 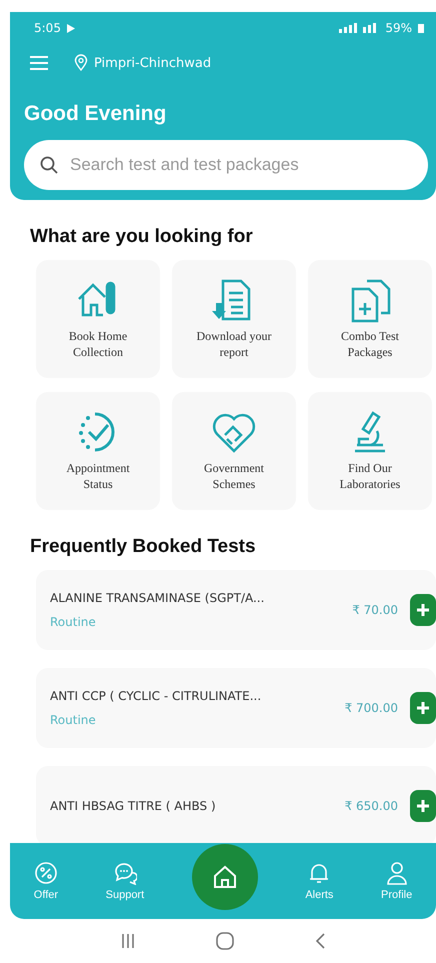 I want to click on service-tile: Government Schemes, so click(x=234, y=451).